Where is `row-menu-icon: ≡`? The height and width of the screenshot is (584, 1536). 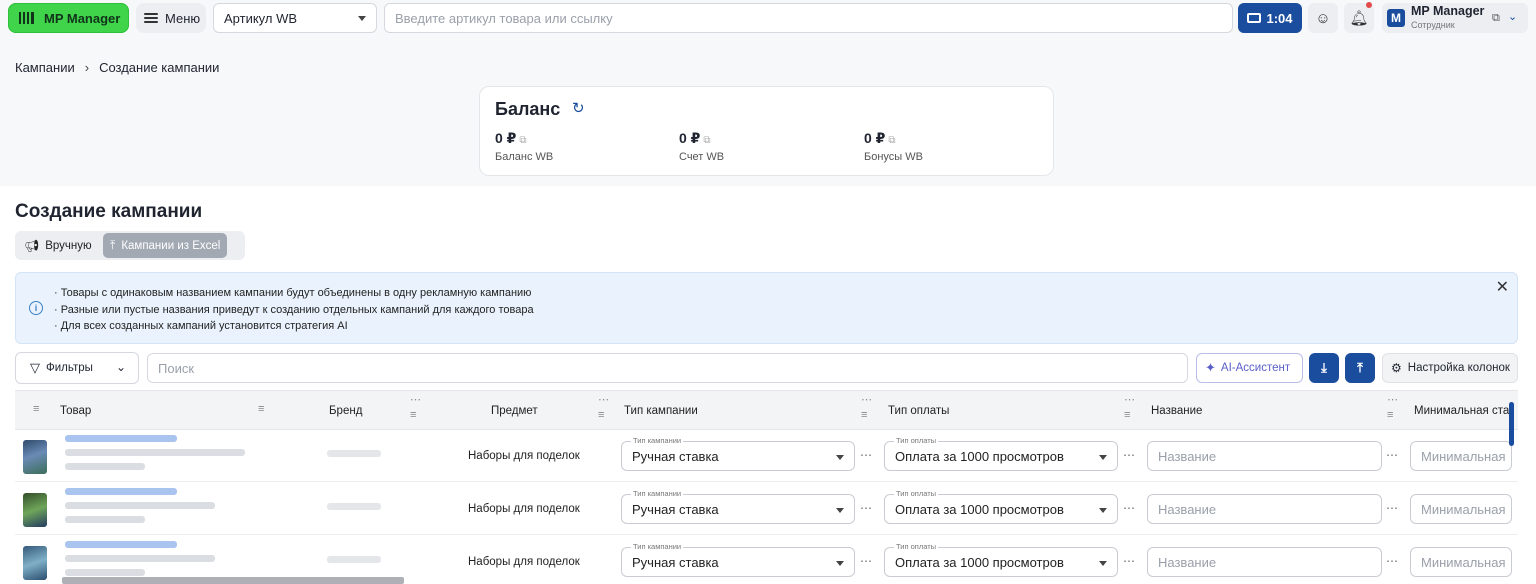 row-menu-icon: ≡ is located at coordinates (36, 409).